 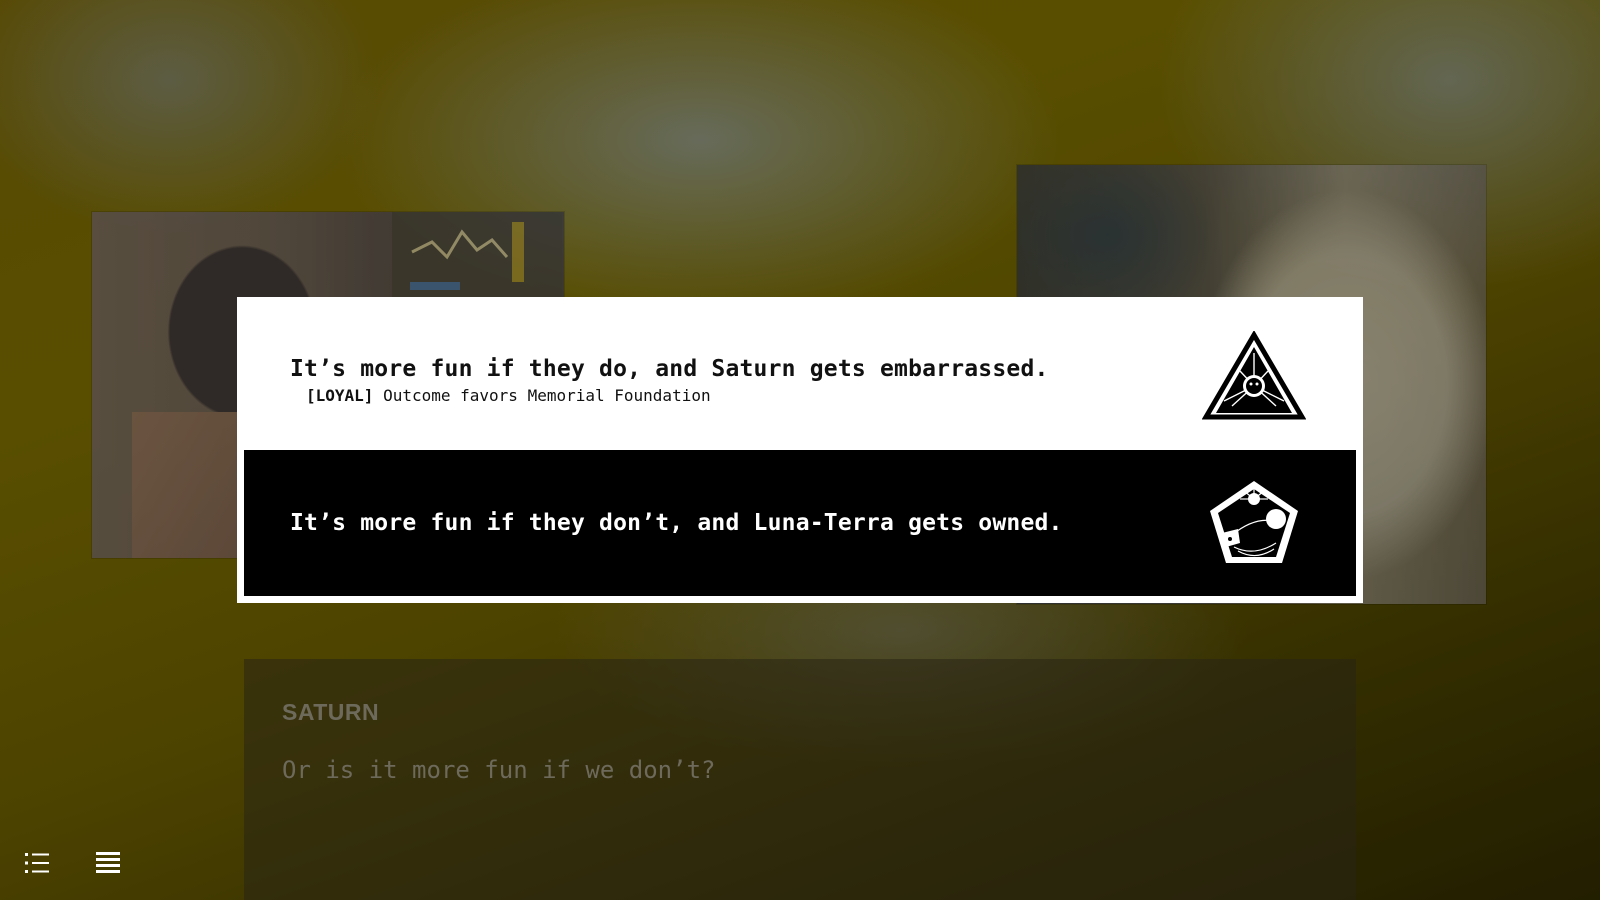 I want to click on speaker-name: SATURN, so click(x=331, y=712).